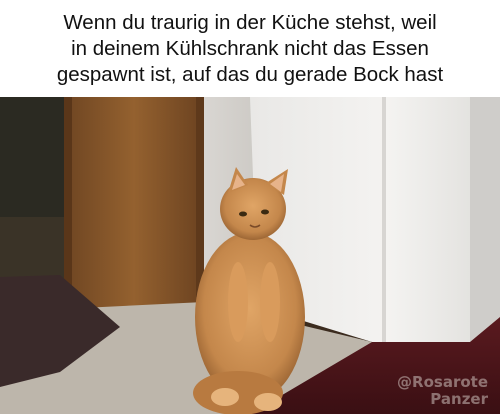 The width and height of the screenshot is (500, 414). What do you see at coordinates (134, 204) in the screenshot?
I see `wooden-door` at bounding box center [134, 204].